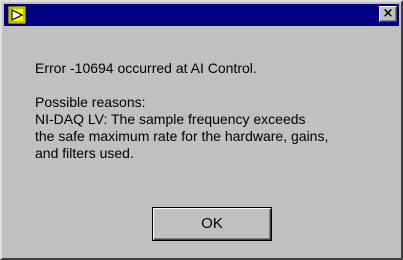 This screenshot has height=260, width=403. What do you see at coordinates (201, 15) in the screenshot?
I see `title-bar: ×` at bounding box center [201, 15].